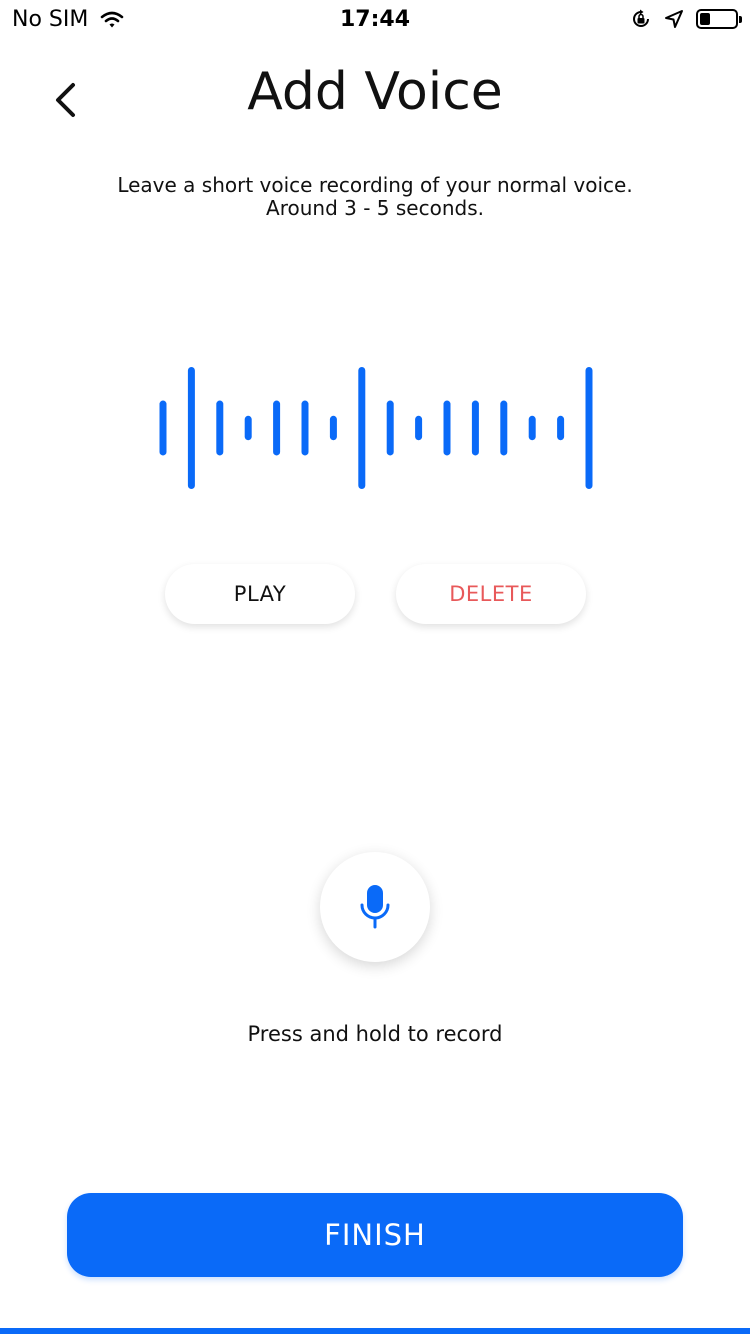 The image size is (750, 1334). What do you see at coordinates (375, 20) in the screenshot?
I see `status-bar: No SIM 17:44` at bounding box center [375, 20].